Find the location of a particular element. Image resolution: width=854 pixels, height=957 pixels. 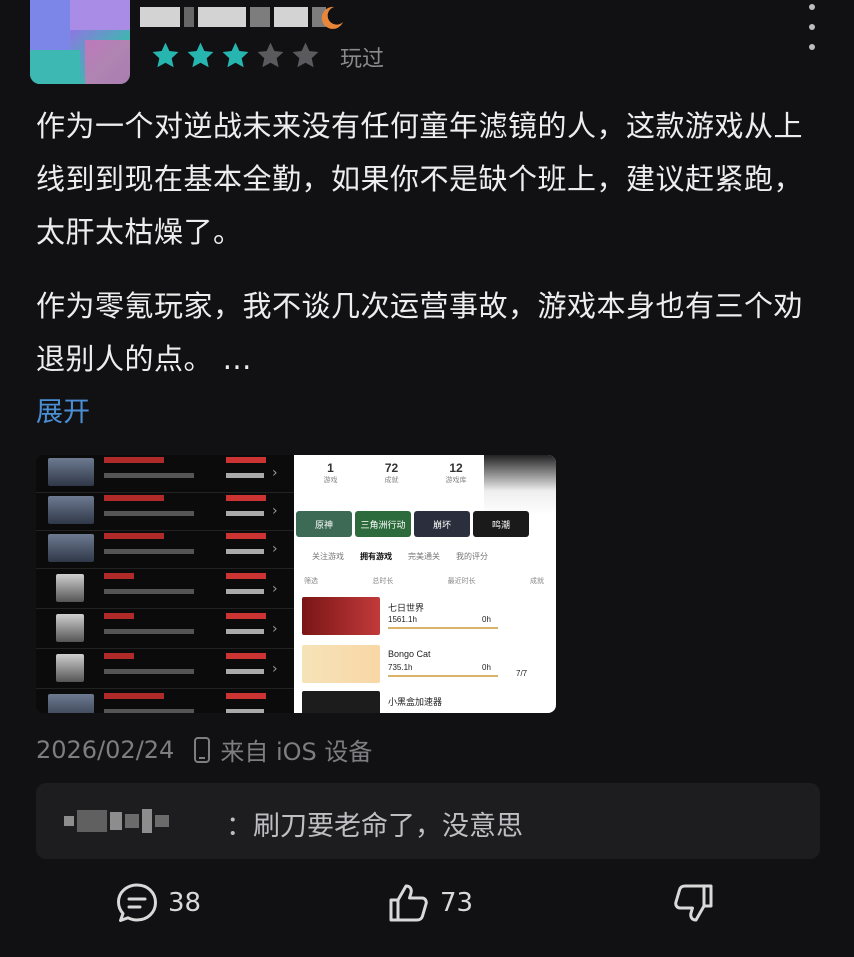

thumbs-down-icon is located at coordinates (693, 903).